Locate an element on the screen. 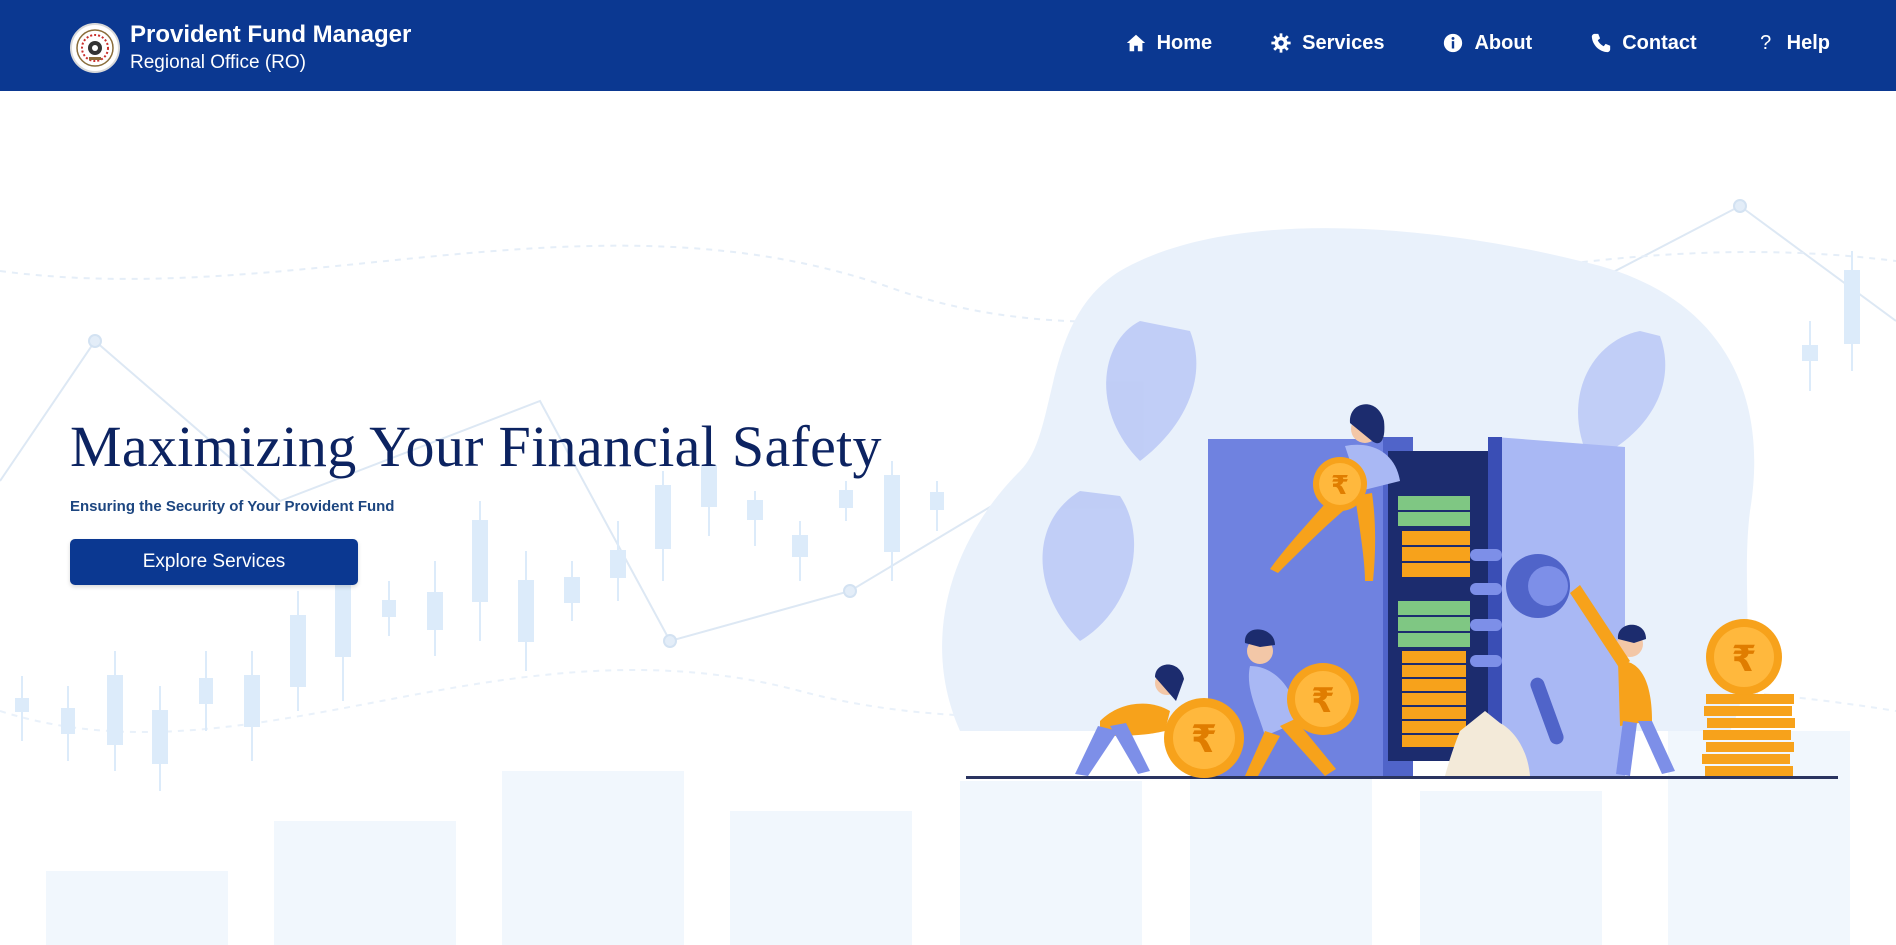  home-icon is located at coordinates (1136, 43).